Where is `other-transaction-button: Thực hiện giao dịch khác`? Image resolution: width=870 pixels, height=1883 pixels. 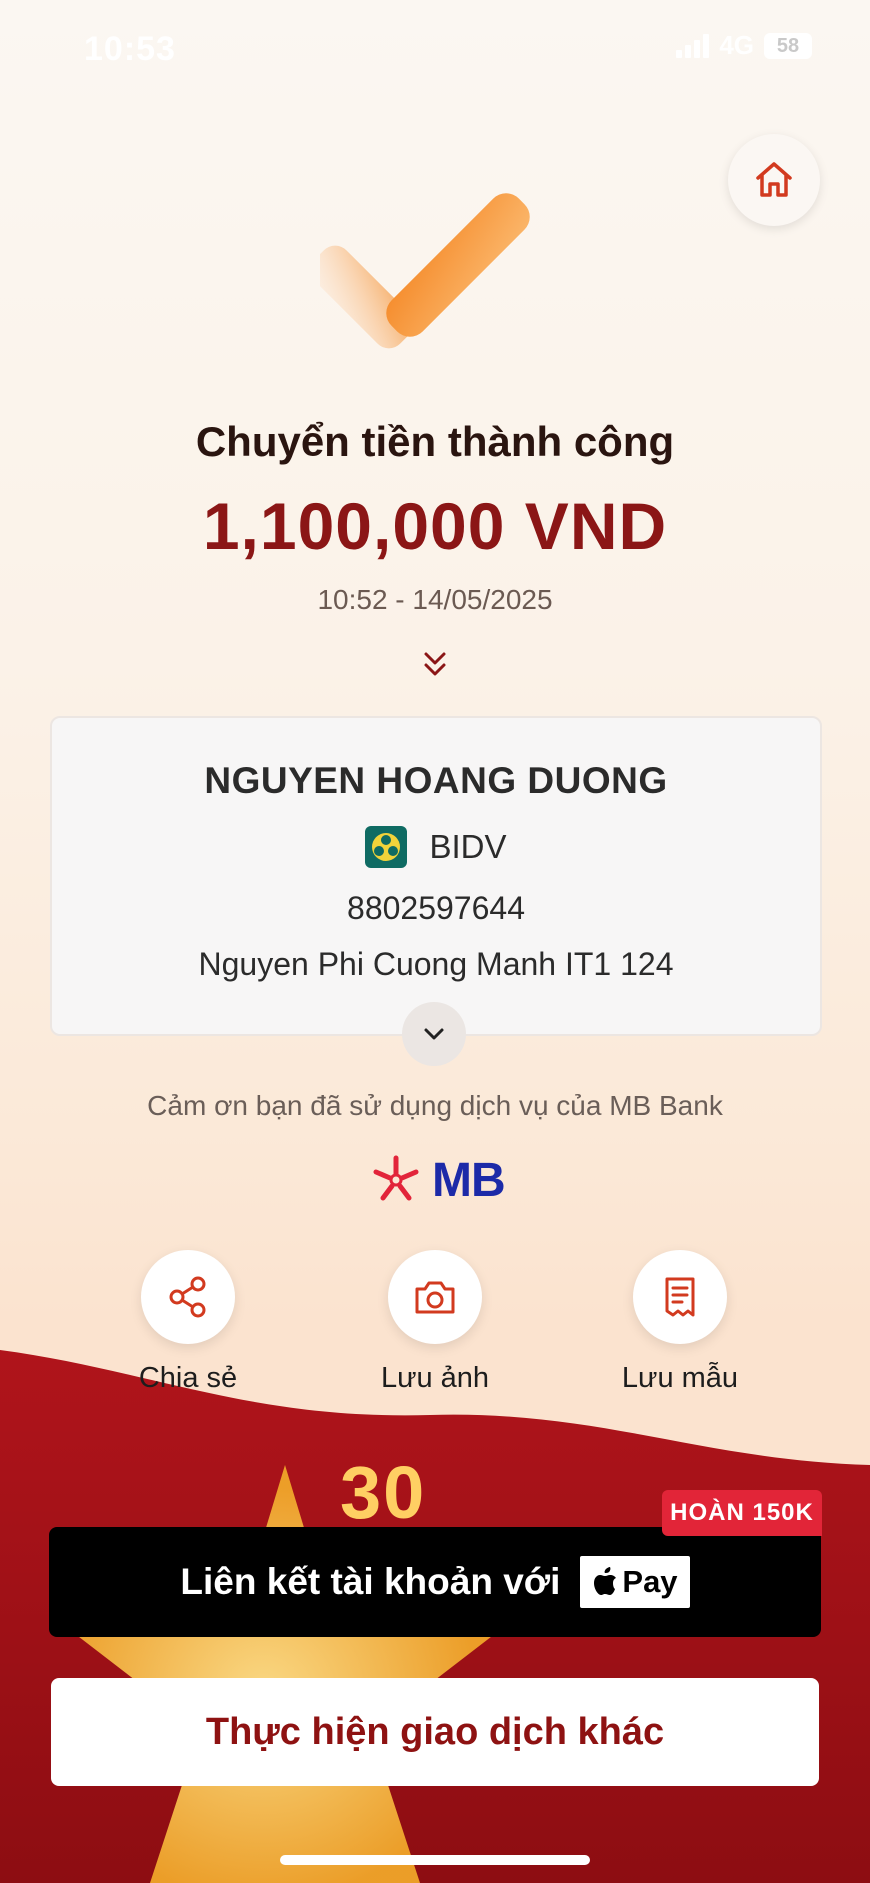
other-transaction-button: Thực hiện giao dịch khác is located at coordinates (435, 1732).